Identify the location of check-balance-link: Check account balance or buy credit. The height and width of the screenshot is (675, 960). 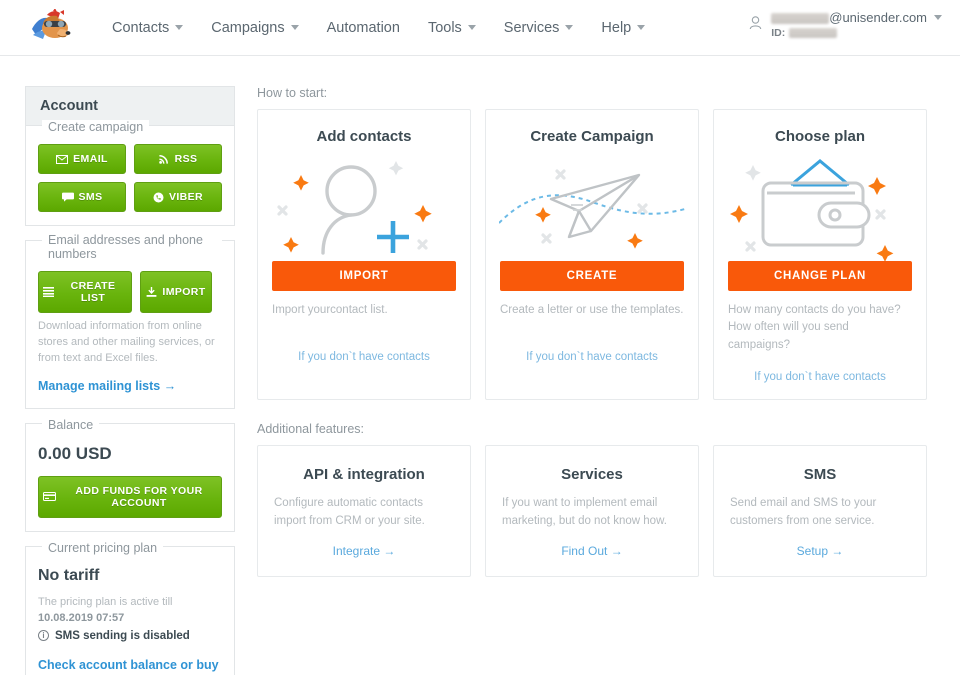
(130, 665).